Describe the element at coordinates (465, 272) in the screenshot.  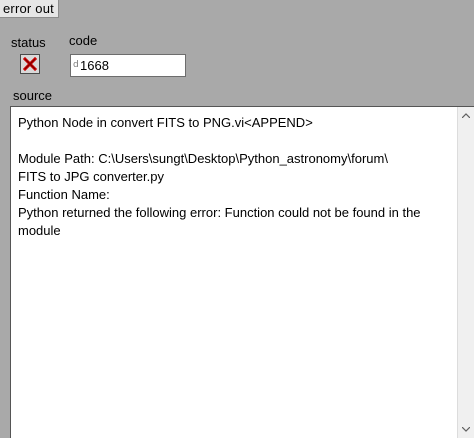
I see `vertical-scrollbar` at that location.